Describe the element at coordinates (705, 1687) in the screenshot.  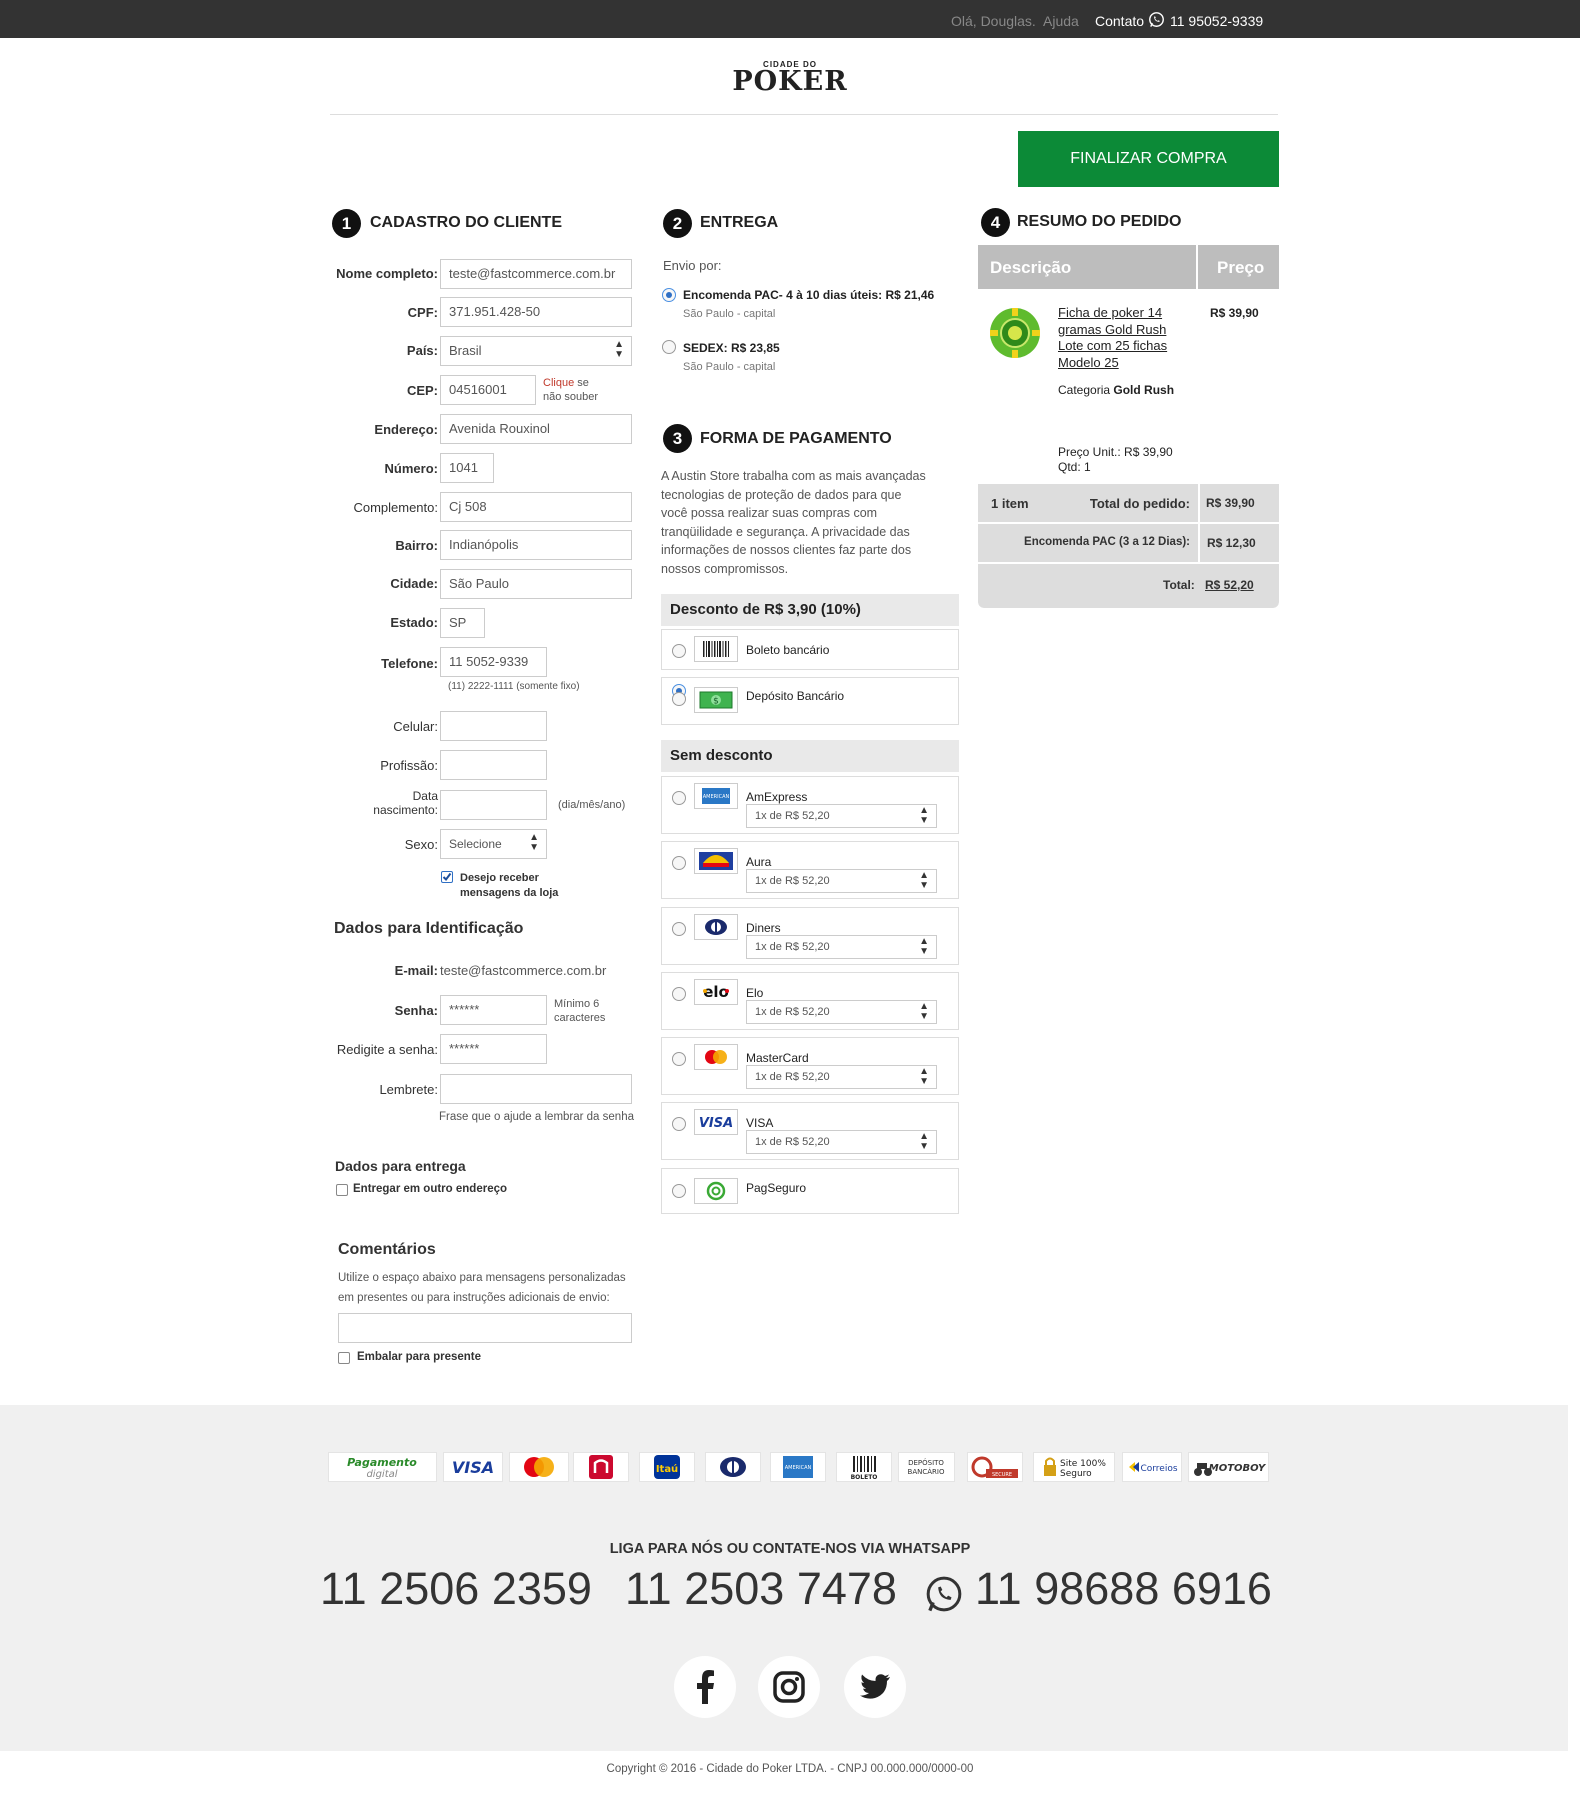
I see `facebook-icon` at that location.